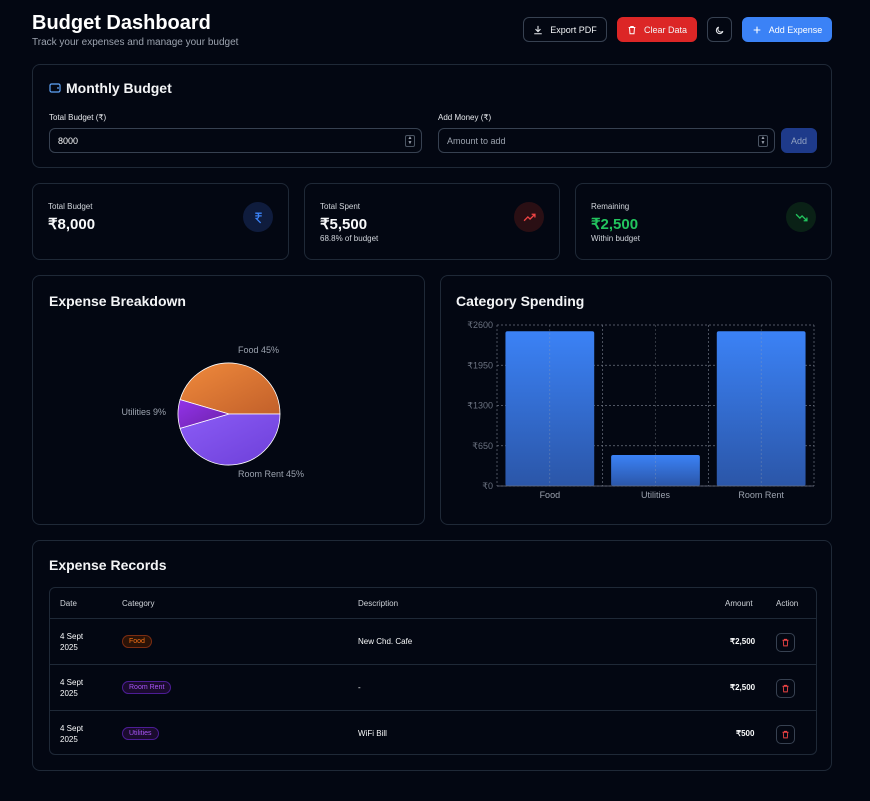  I want to click on wallet-icon, so click(55, 88).